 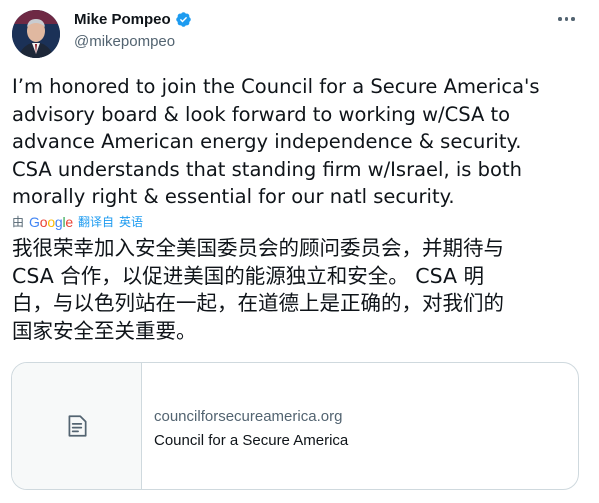 I want to click on translation-attribution: 由 Google 翻译自 英语, so click(x=77, y=221).